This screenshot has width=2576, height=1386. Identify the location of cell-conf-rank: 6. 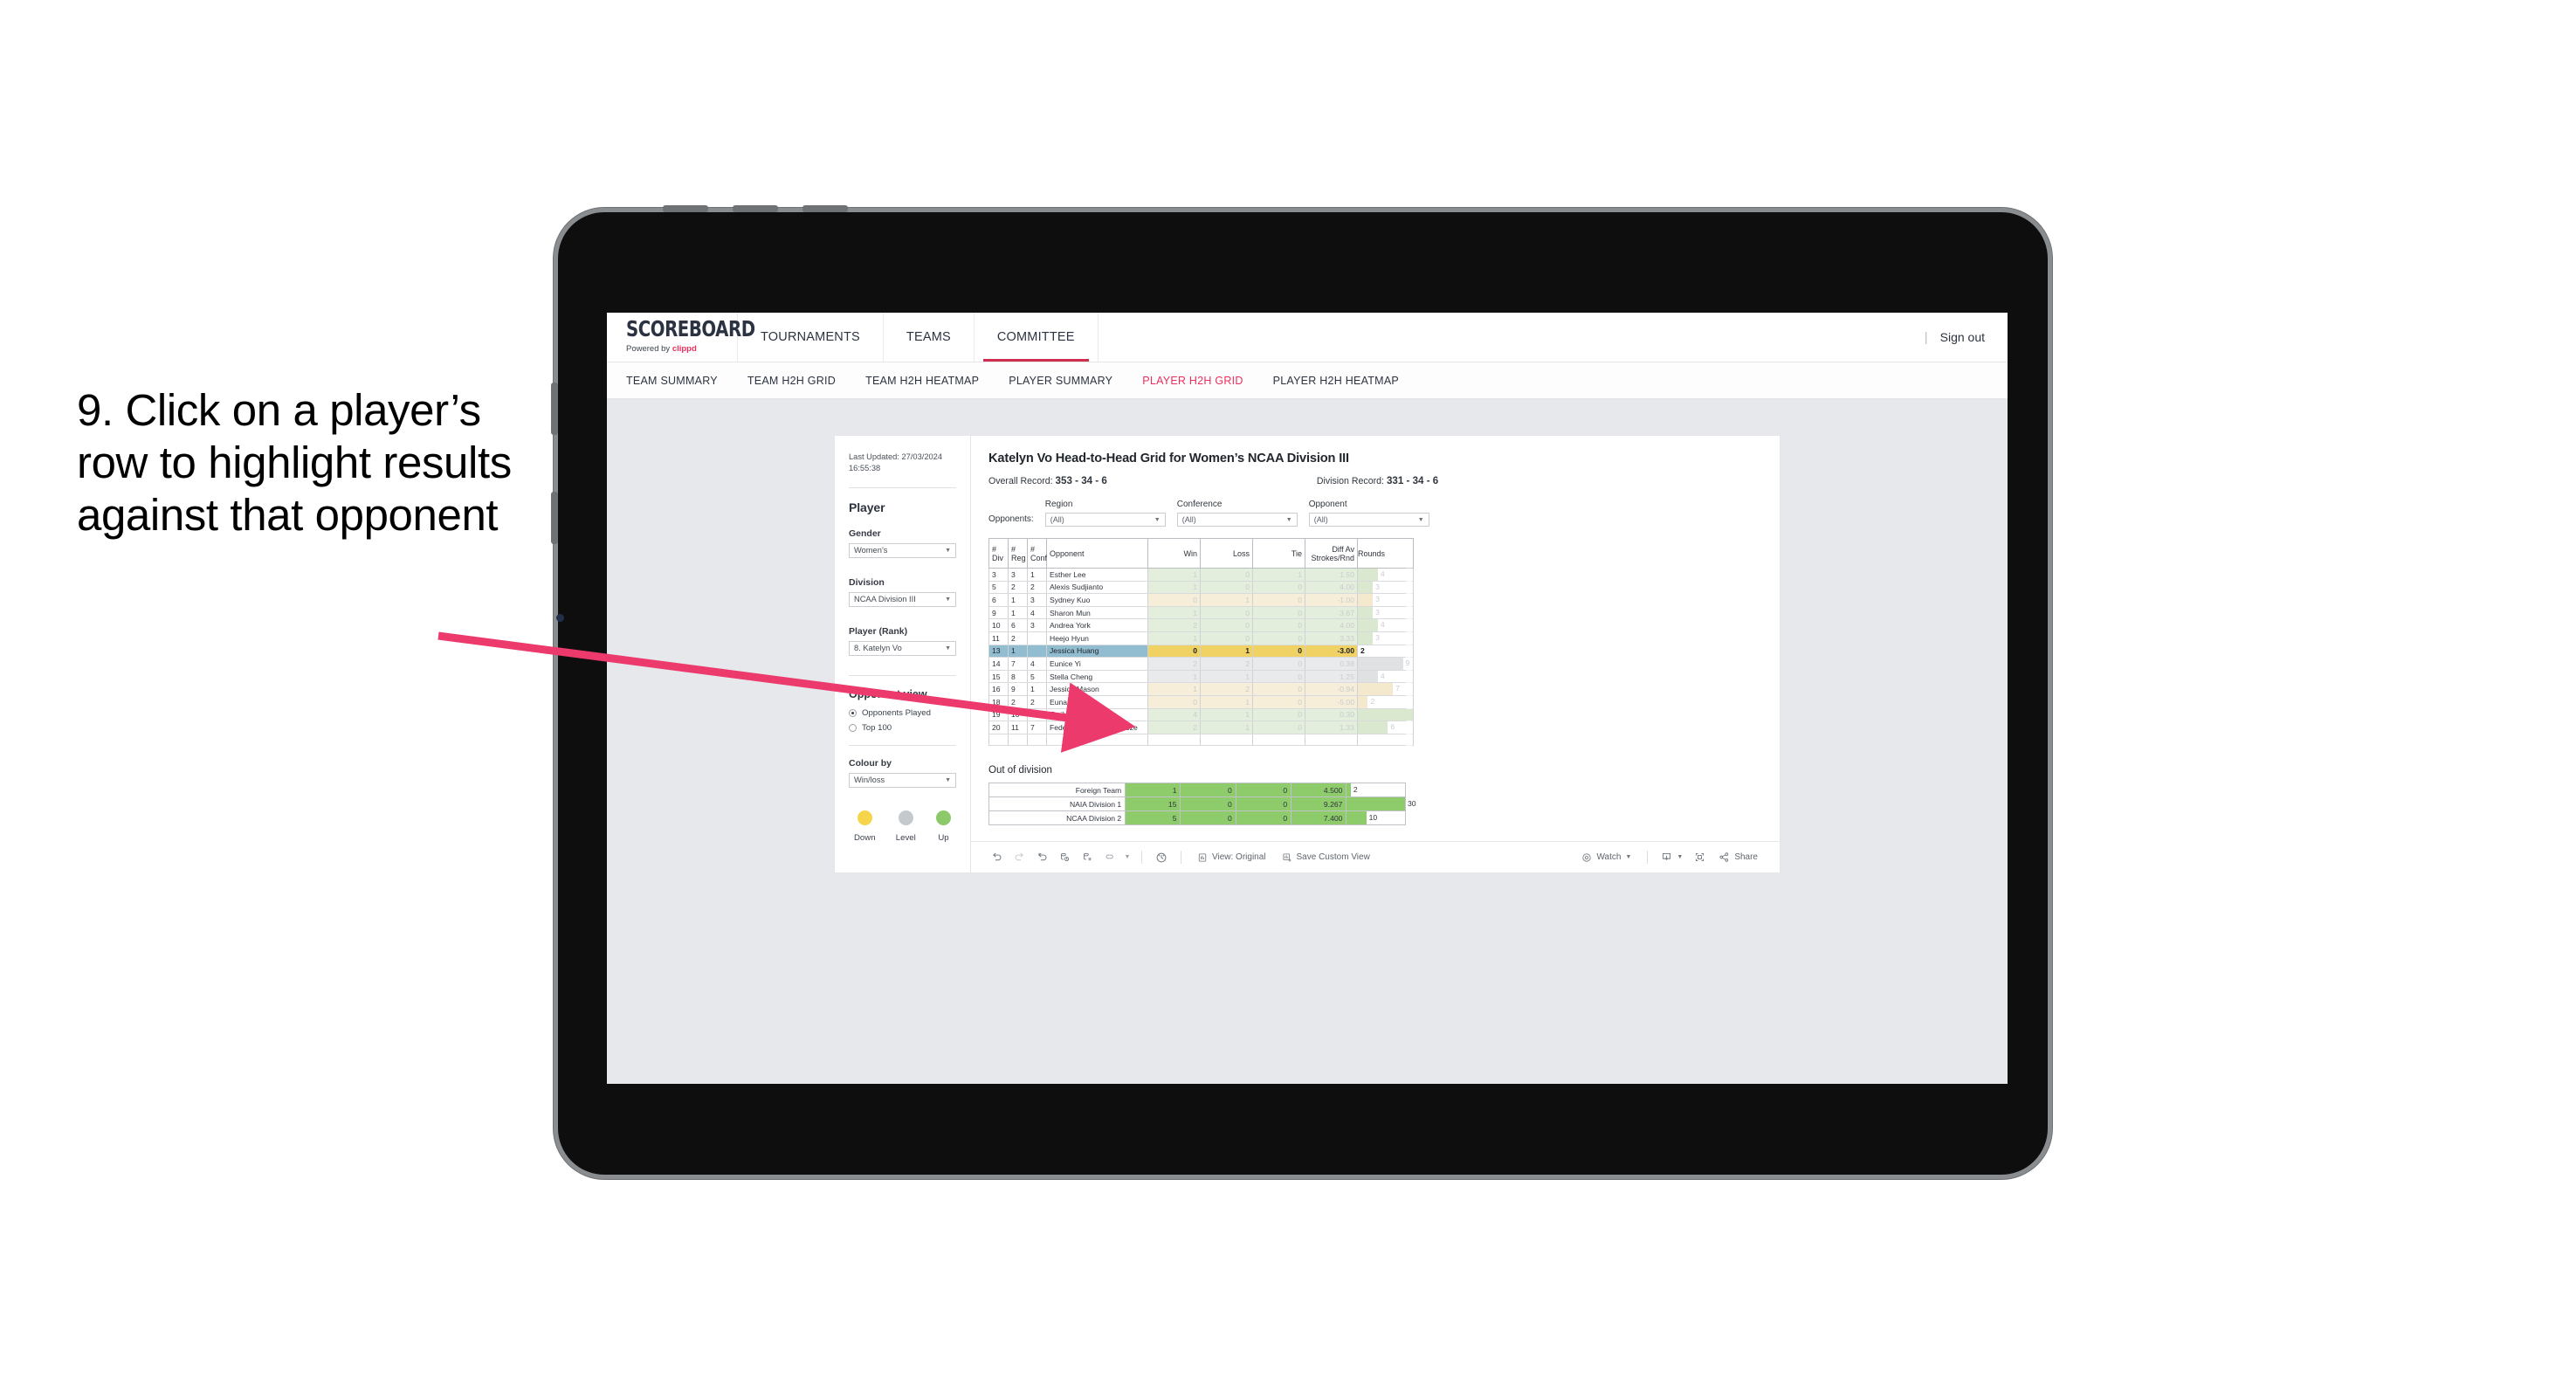
(1037, 715).